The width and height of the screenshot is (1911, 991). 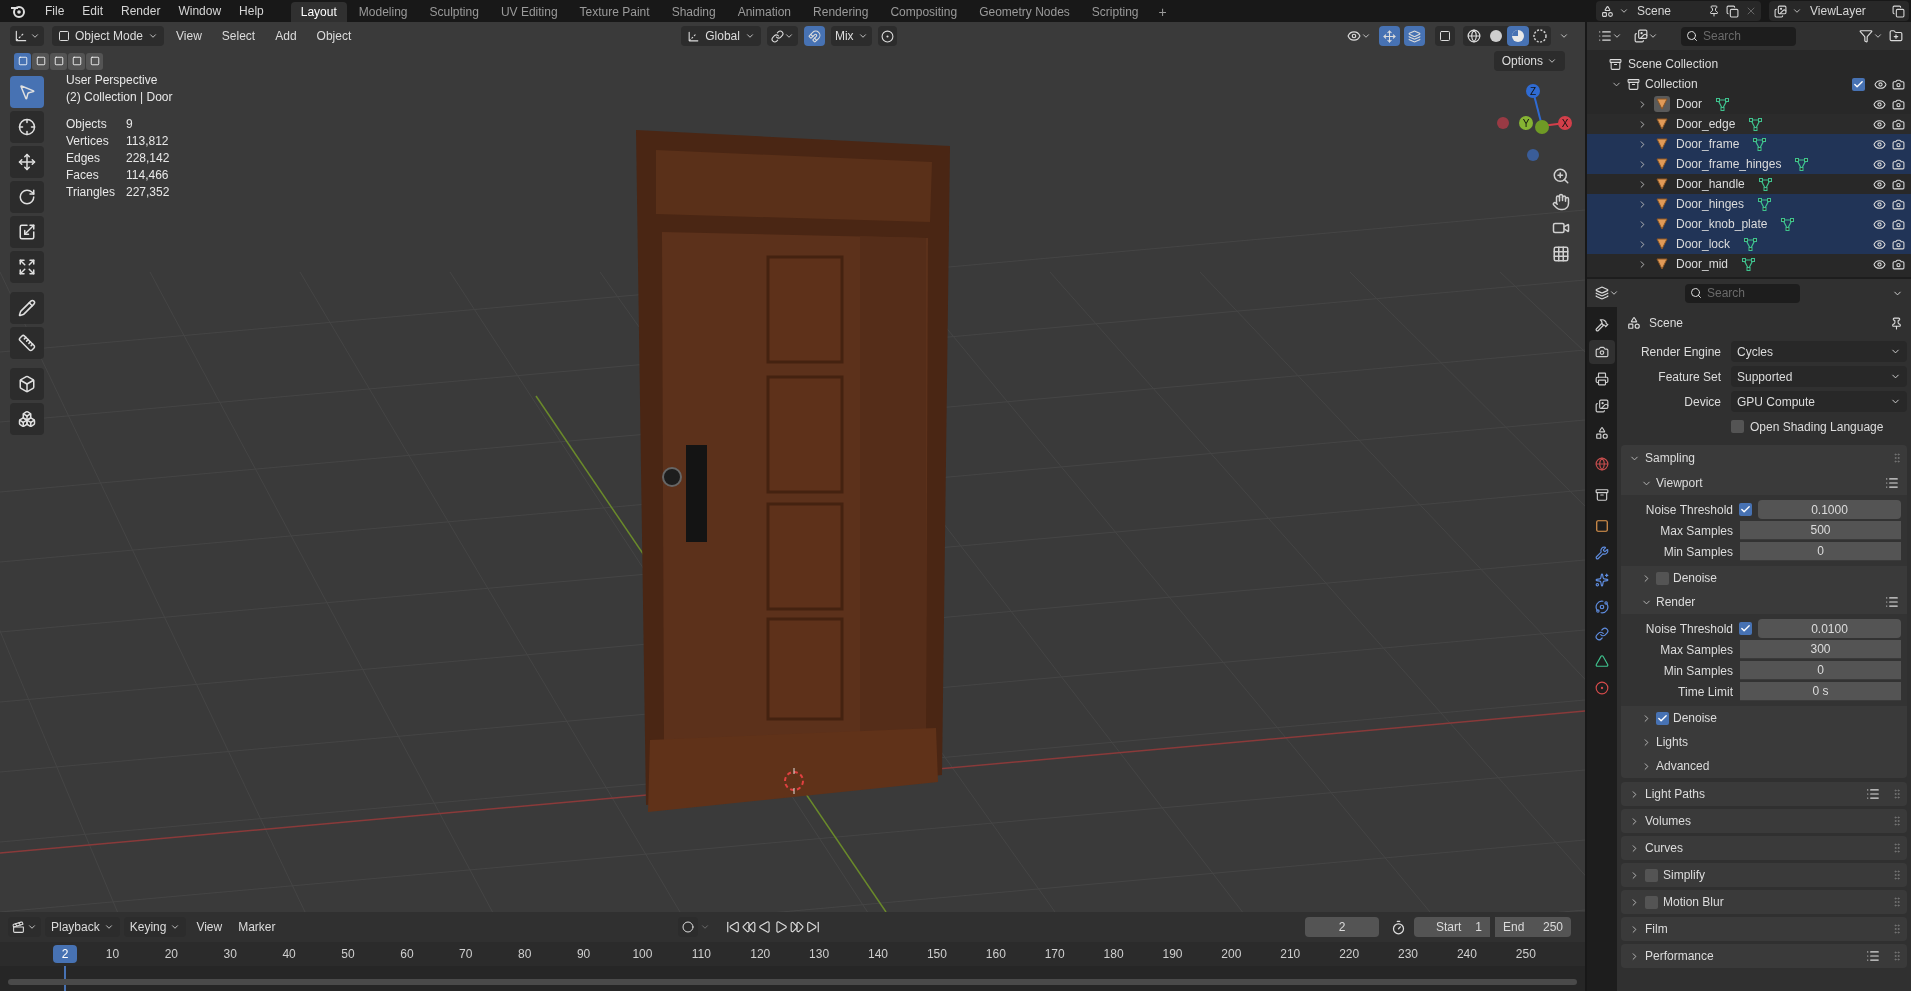 I want to click on menu-item: Marker, so click(x=257, y=927).